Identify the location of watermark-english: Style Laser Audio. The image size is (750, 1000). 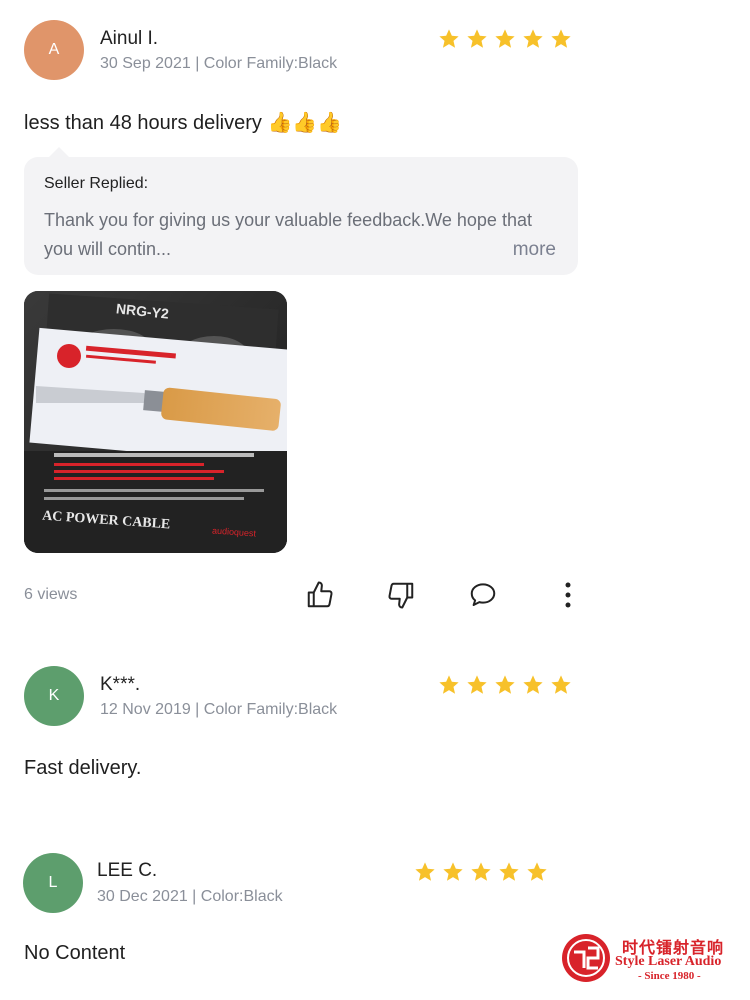
(668, 961).